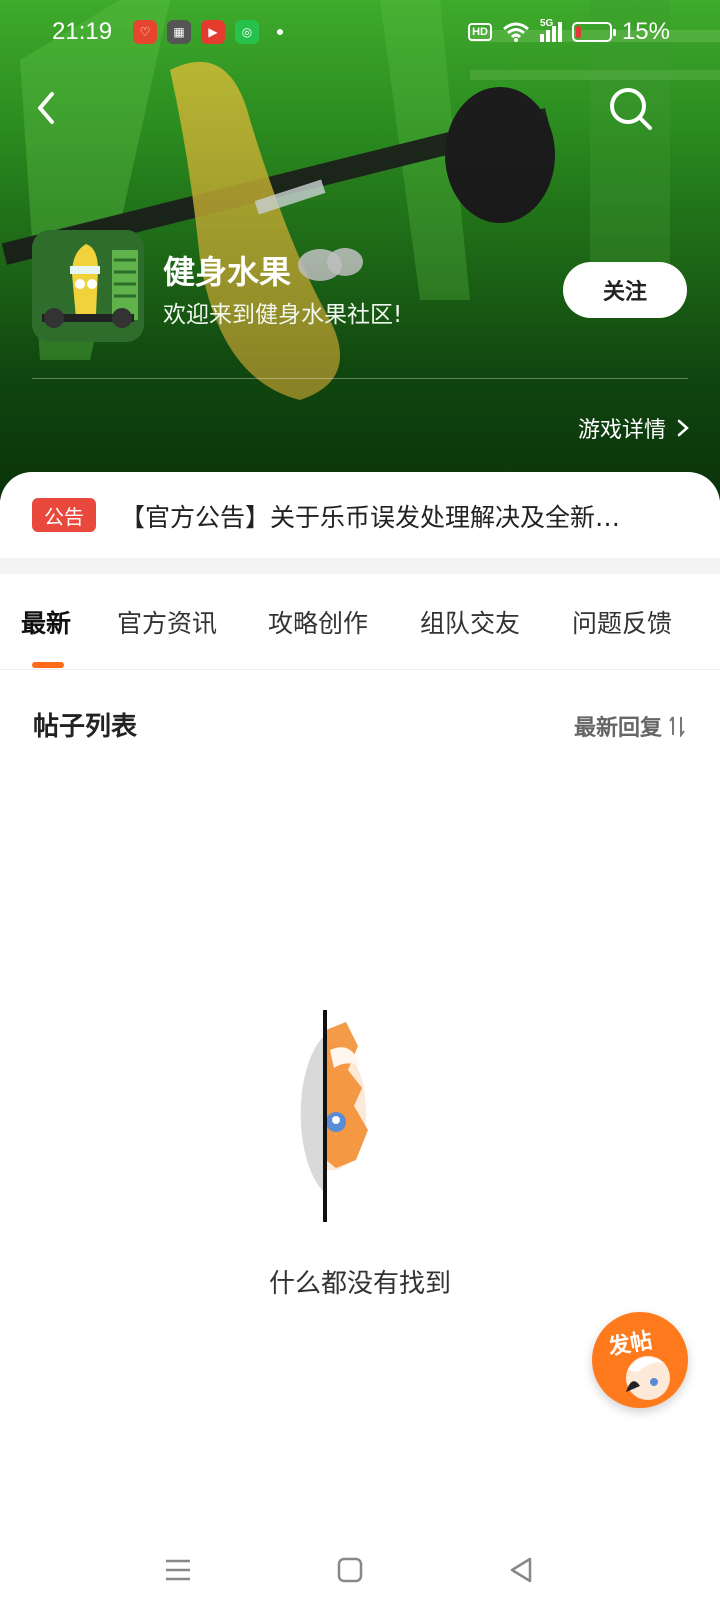 The image size is (720, 1612). I want to click on back-triangle-icon, so click(522, 1570).